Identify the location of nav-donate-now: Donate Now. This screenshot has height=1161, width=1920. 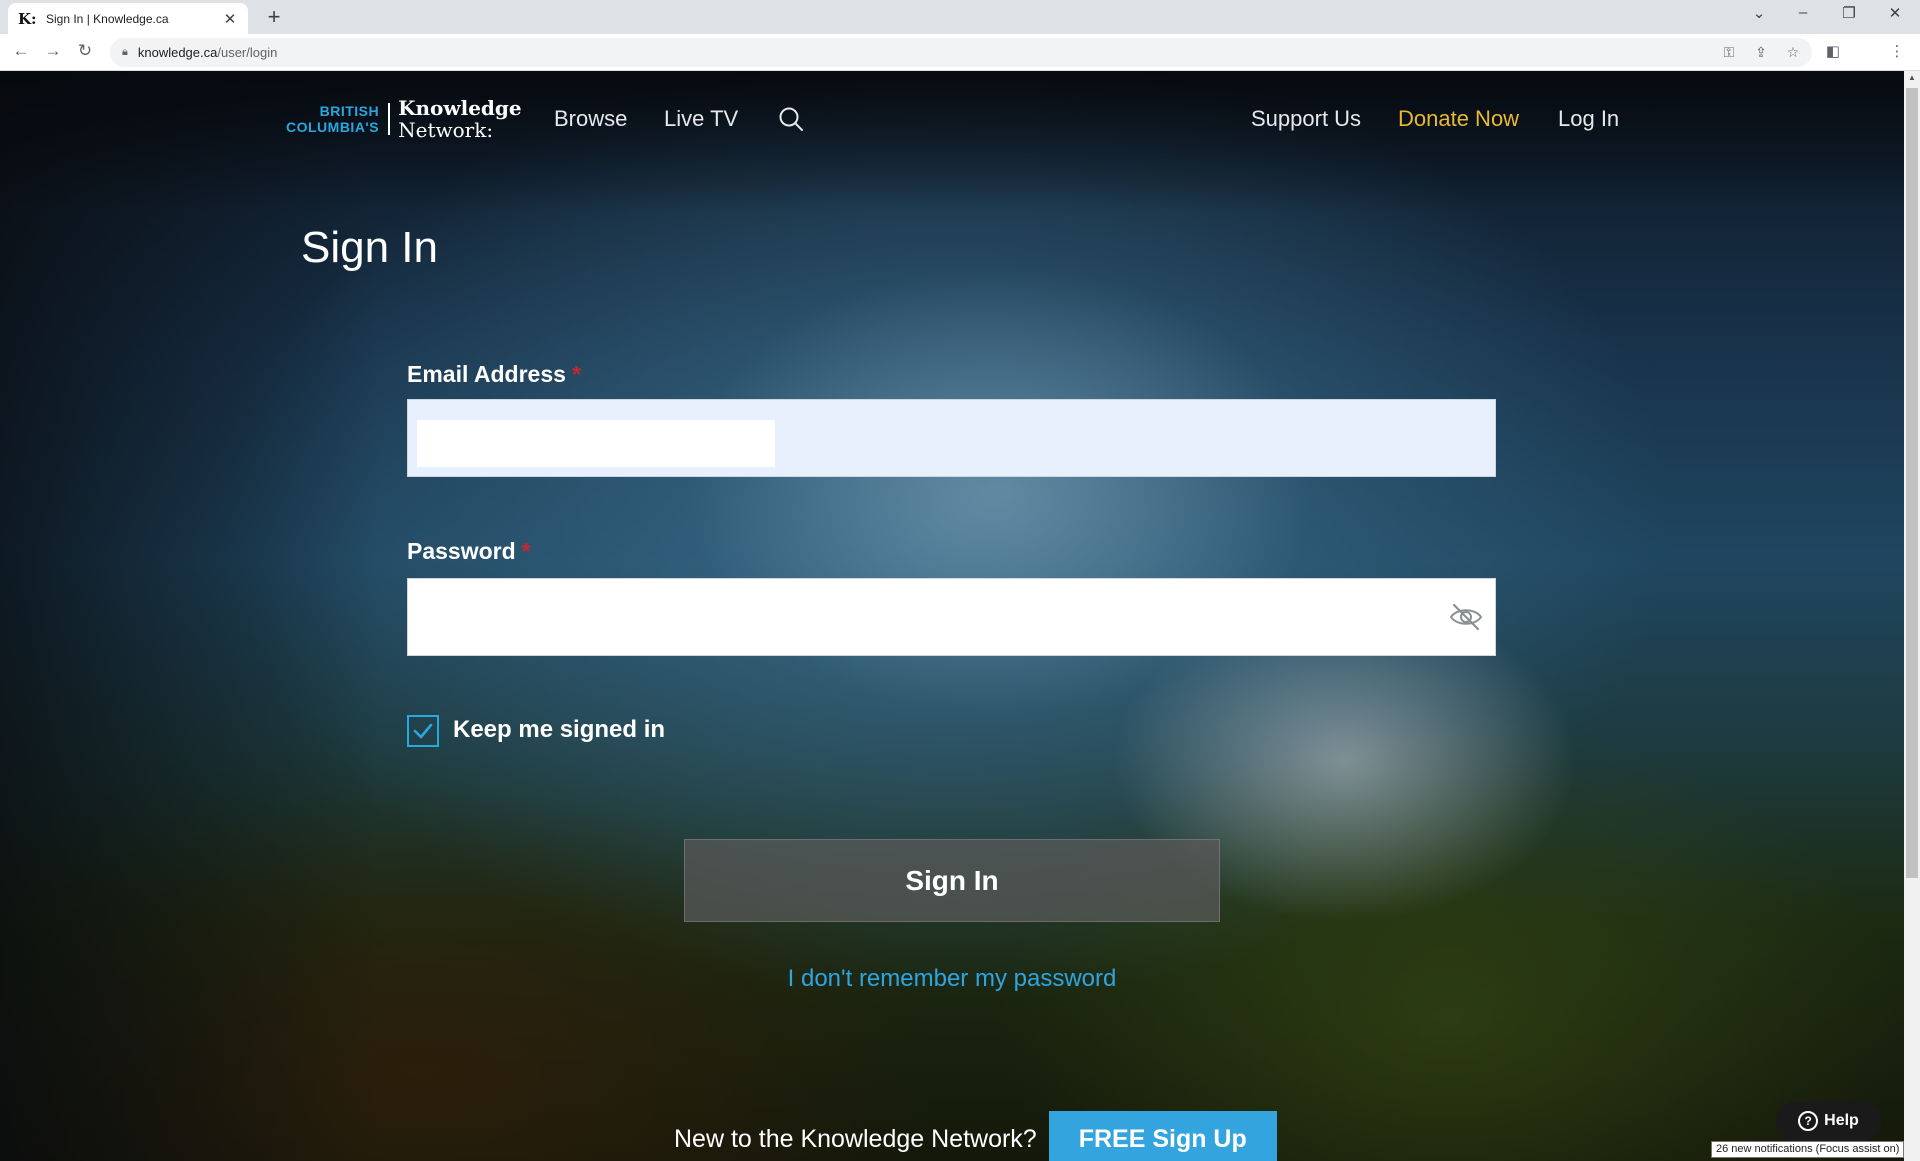
(1458, 119).